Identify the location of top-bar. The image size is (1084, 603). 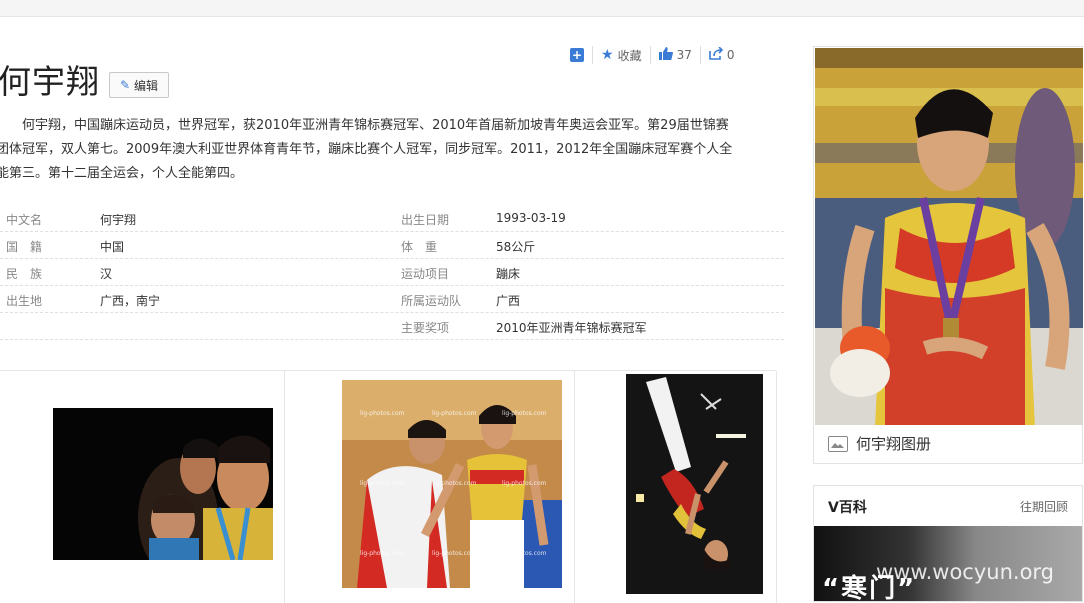
(542, 8).